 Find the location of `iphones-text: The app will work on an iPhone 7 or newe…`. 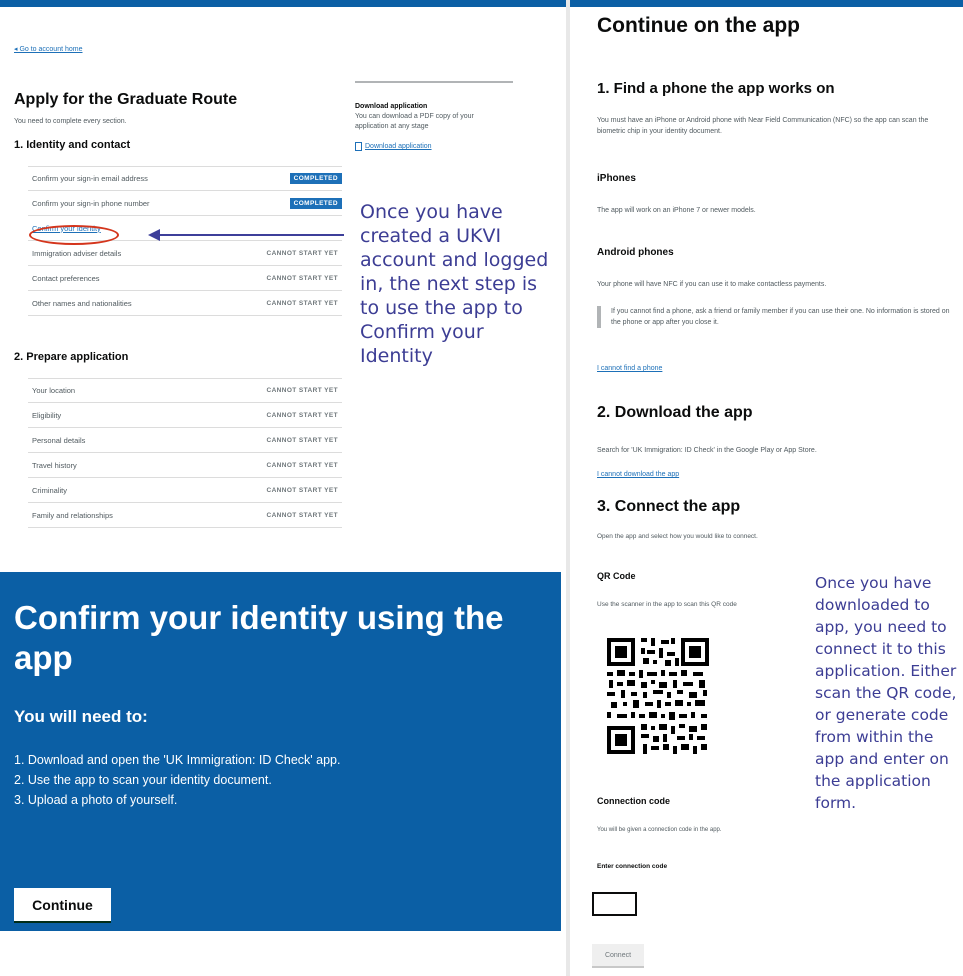

iphones-text: The app will work on an iPhone 7 or newe… is located at coordinates (676, 210).